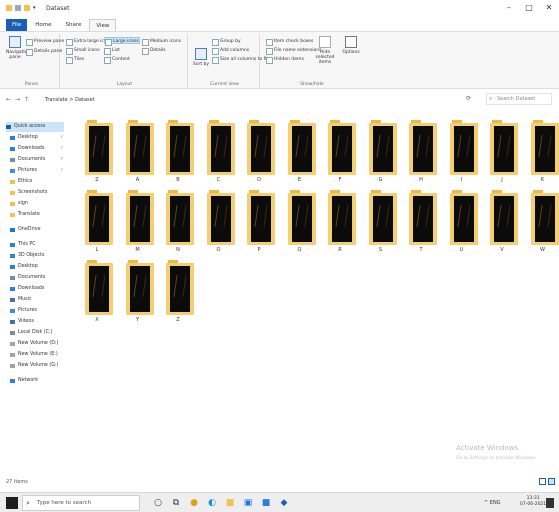  What do you see at coordinates (226, 42) in the screenshot?
I see `group-by-button: Group by` at bounding box center [226, 42].